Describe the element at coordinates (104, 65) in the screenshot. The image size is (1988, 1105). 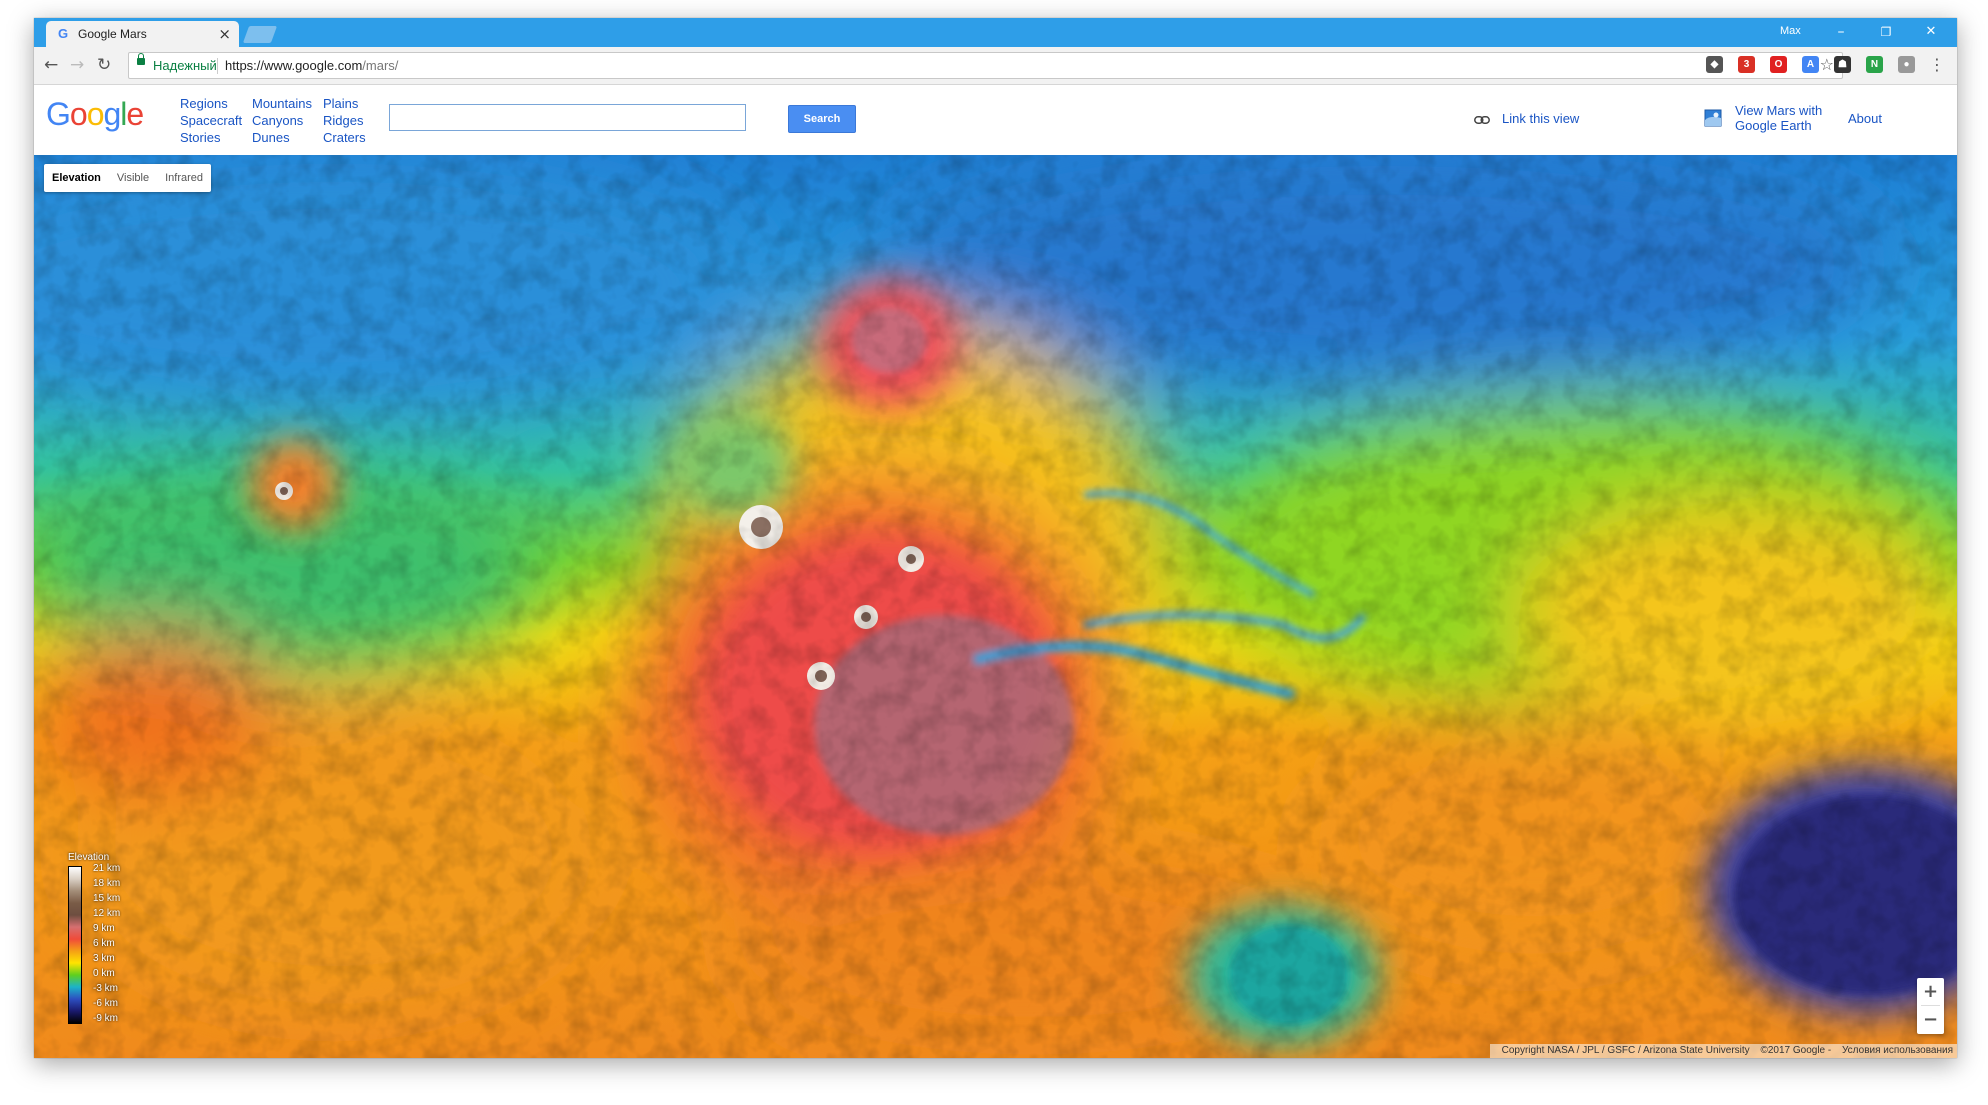
I see `reload-icon: ↻` at that location.